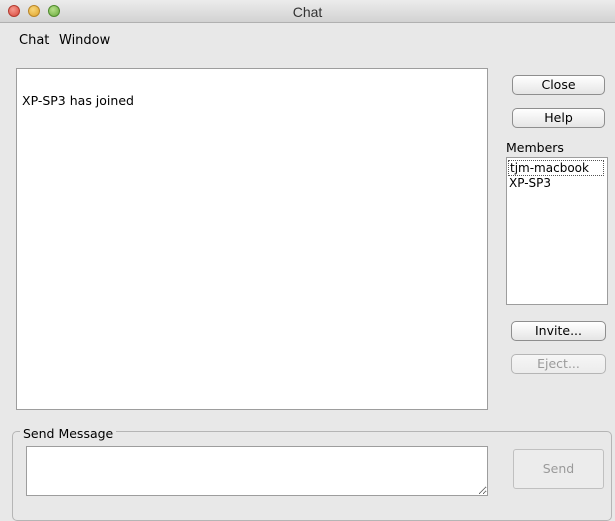 The image size is (615, 521). Describe the element at coordinates (84, 40) in the screenshot. I see `menu-window: Window` at that location.